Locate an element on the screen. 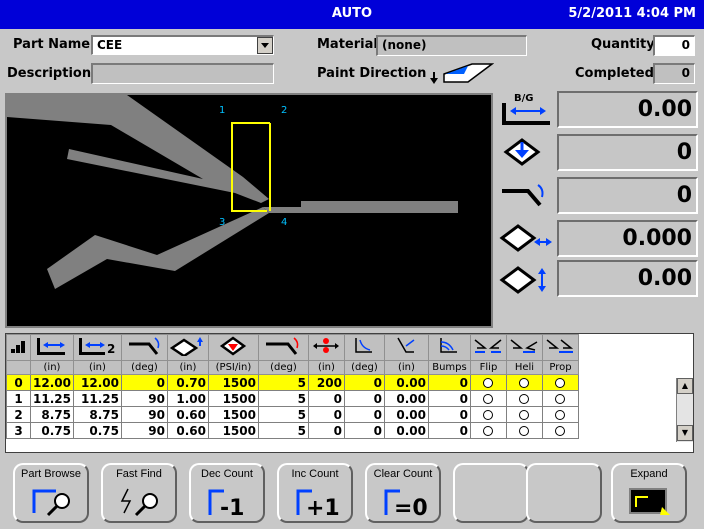 This screenshot has width=704, height=529. part-name-combo: CEE is located at coordinates (182, 45).